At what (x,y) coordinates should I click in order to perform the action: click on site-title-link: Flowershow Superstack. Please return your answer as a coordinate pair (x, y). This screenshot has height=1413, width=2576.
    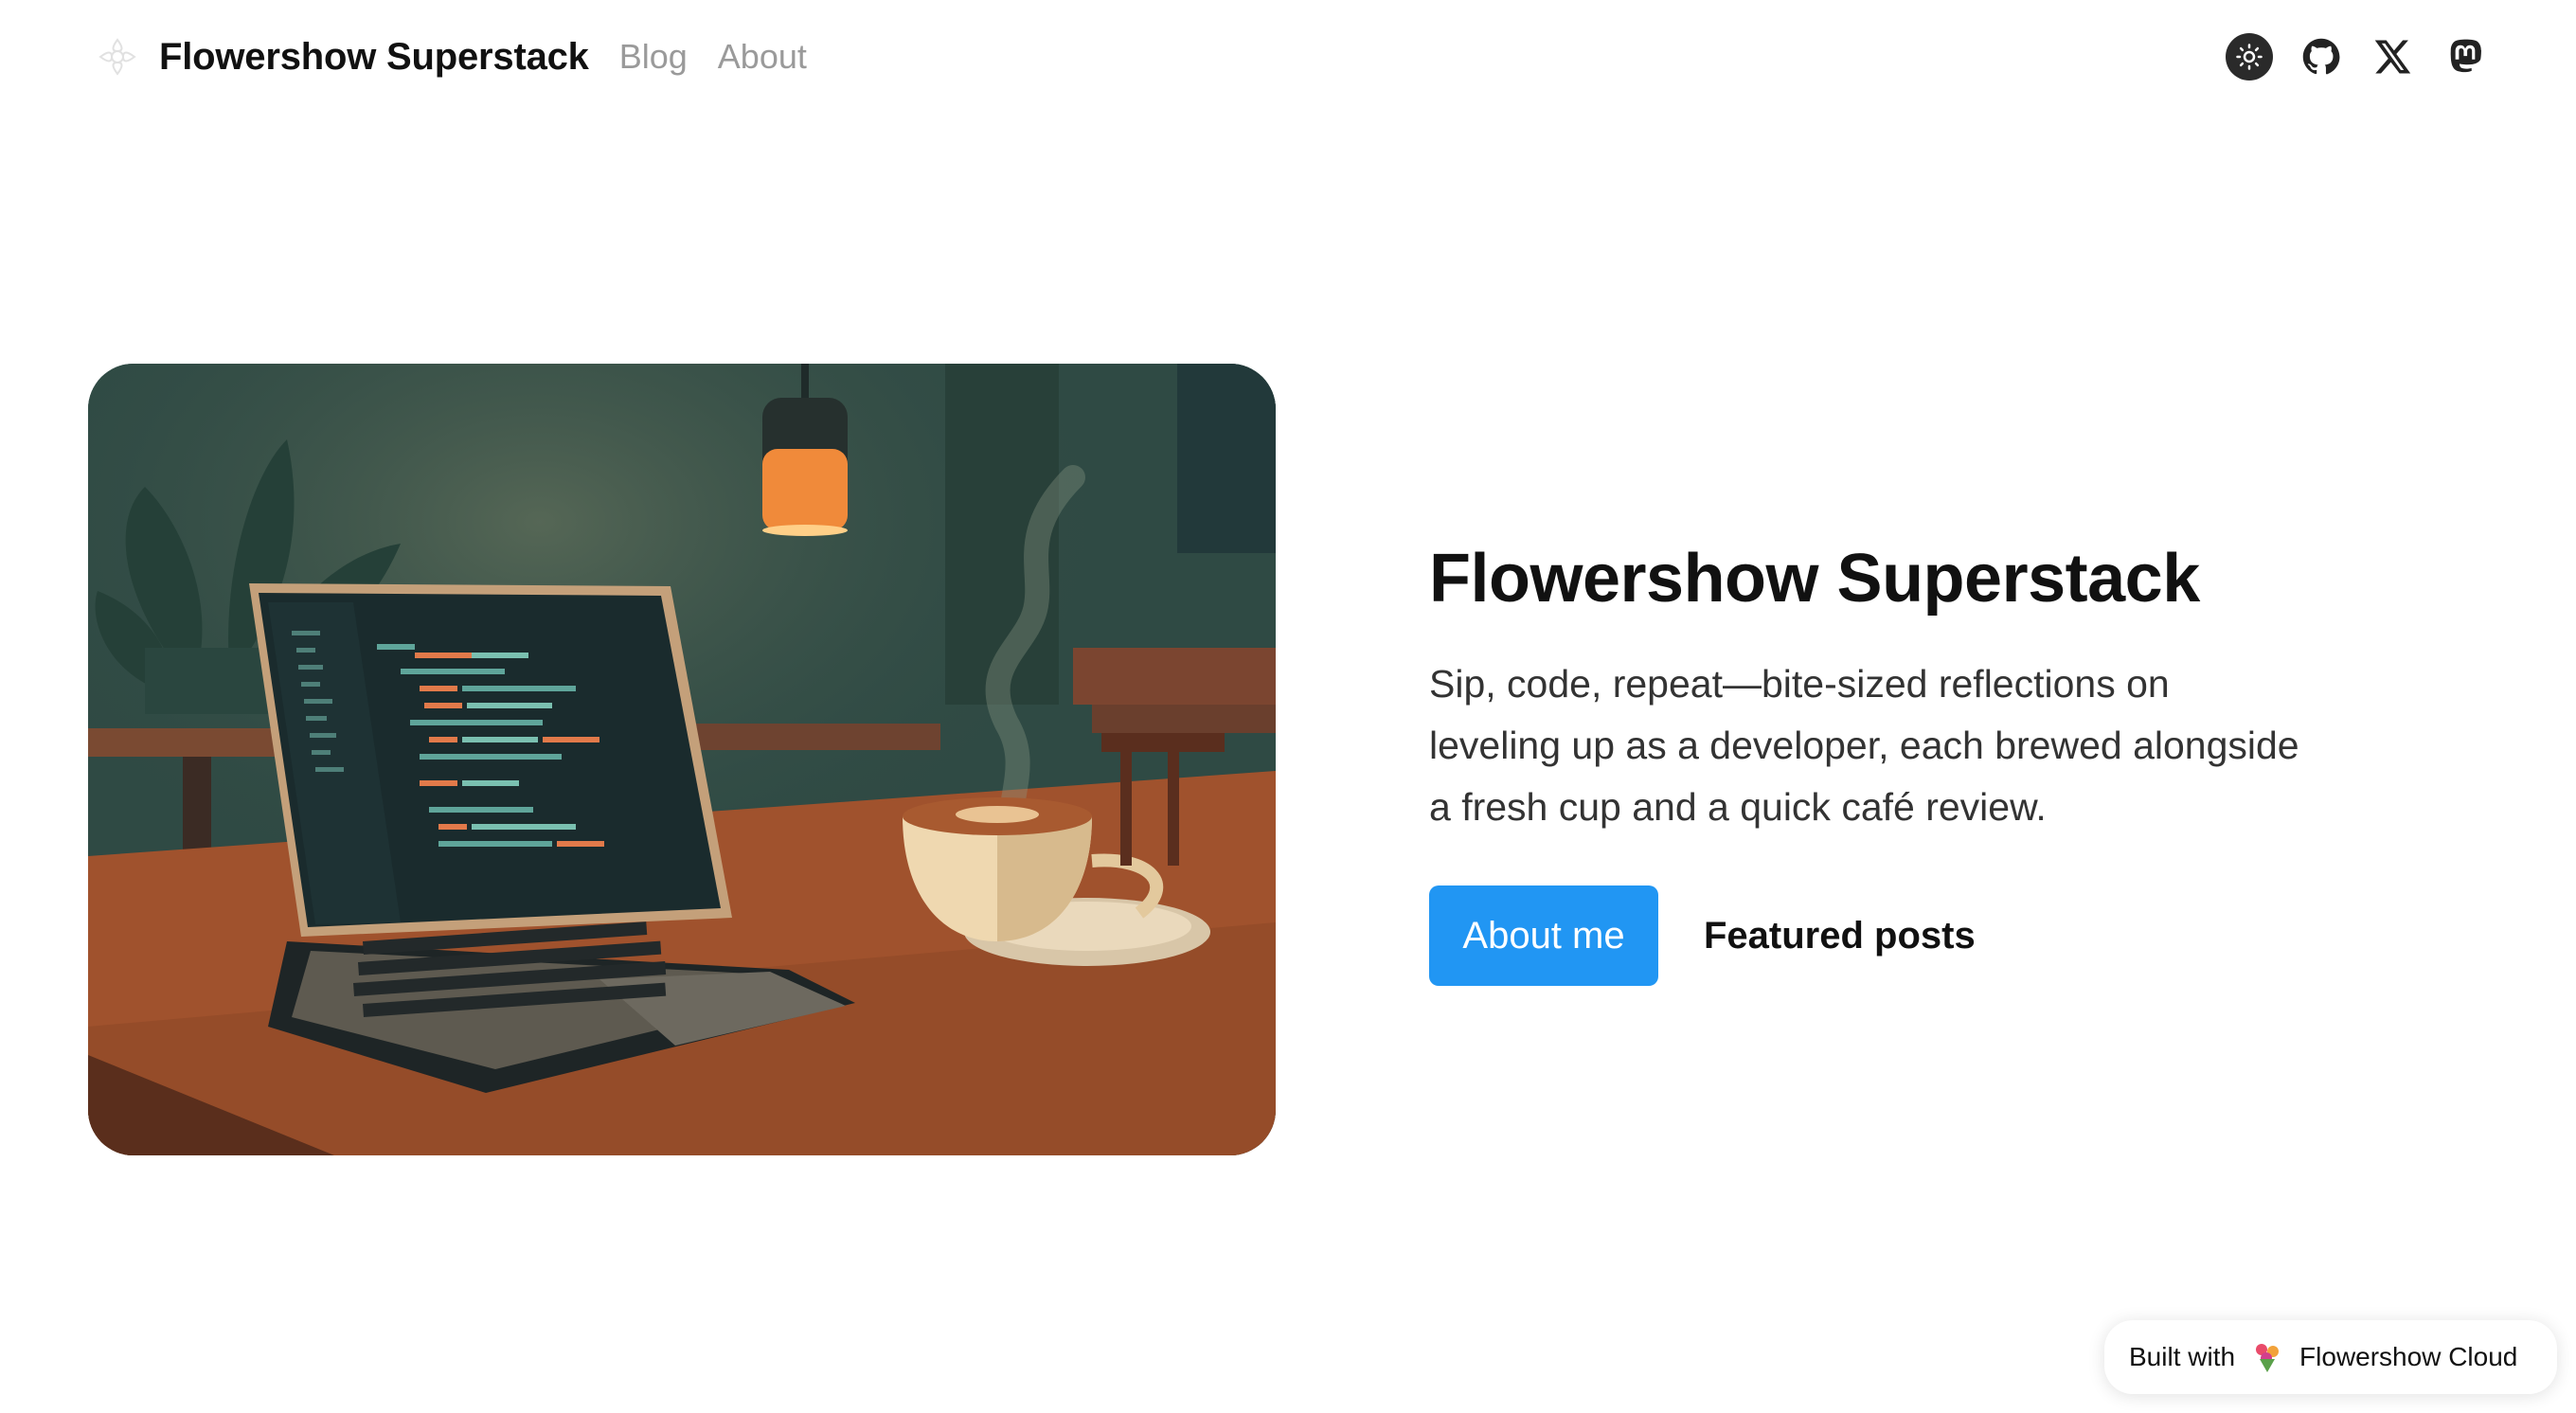
    Looking at the image, I should click on (374, 58).